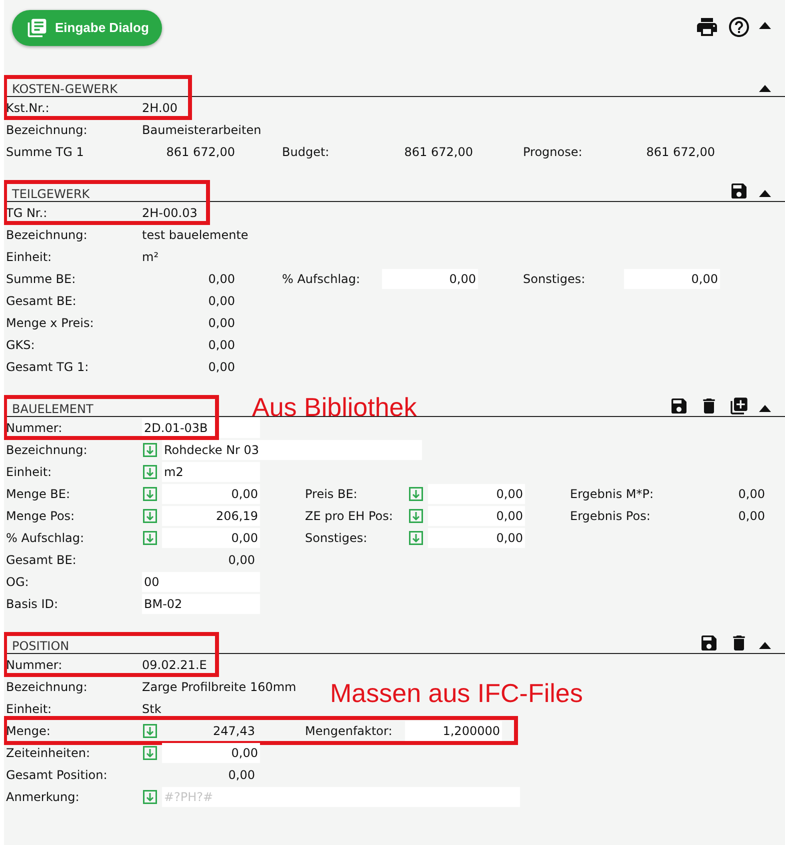 This screenshot has height=845, width=785. I want to click on field-label: Budget:, so click(306, 152).